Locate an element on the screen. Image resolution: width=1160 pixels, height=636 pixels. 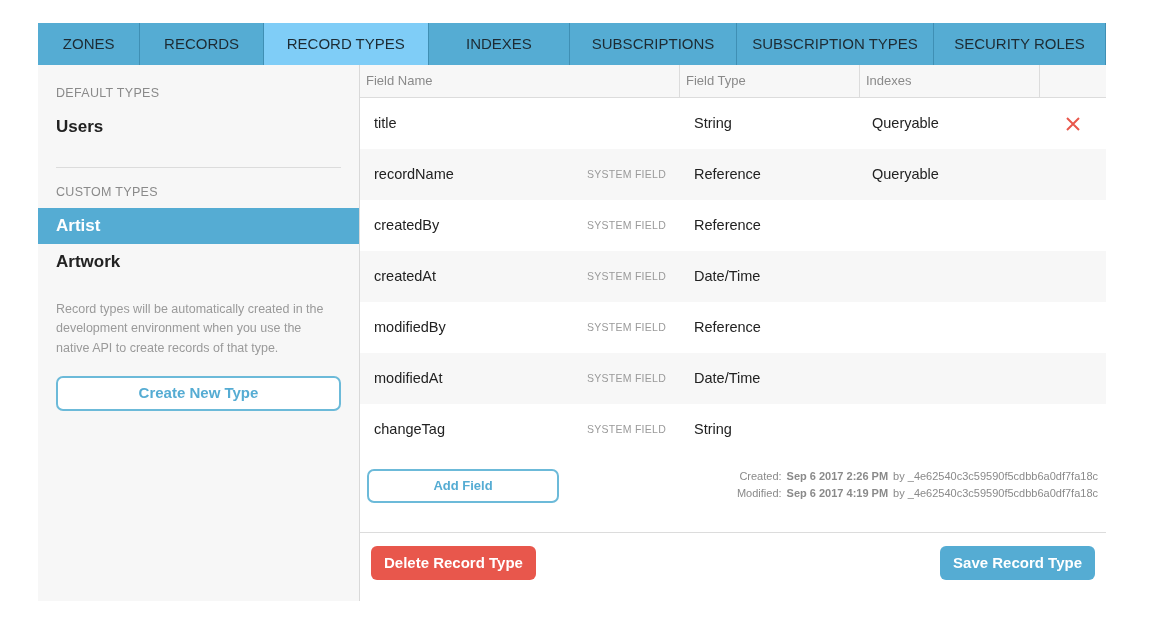
section-heading: CUSTOM TYPES is located at coordinates (107, 192).